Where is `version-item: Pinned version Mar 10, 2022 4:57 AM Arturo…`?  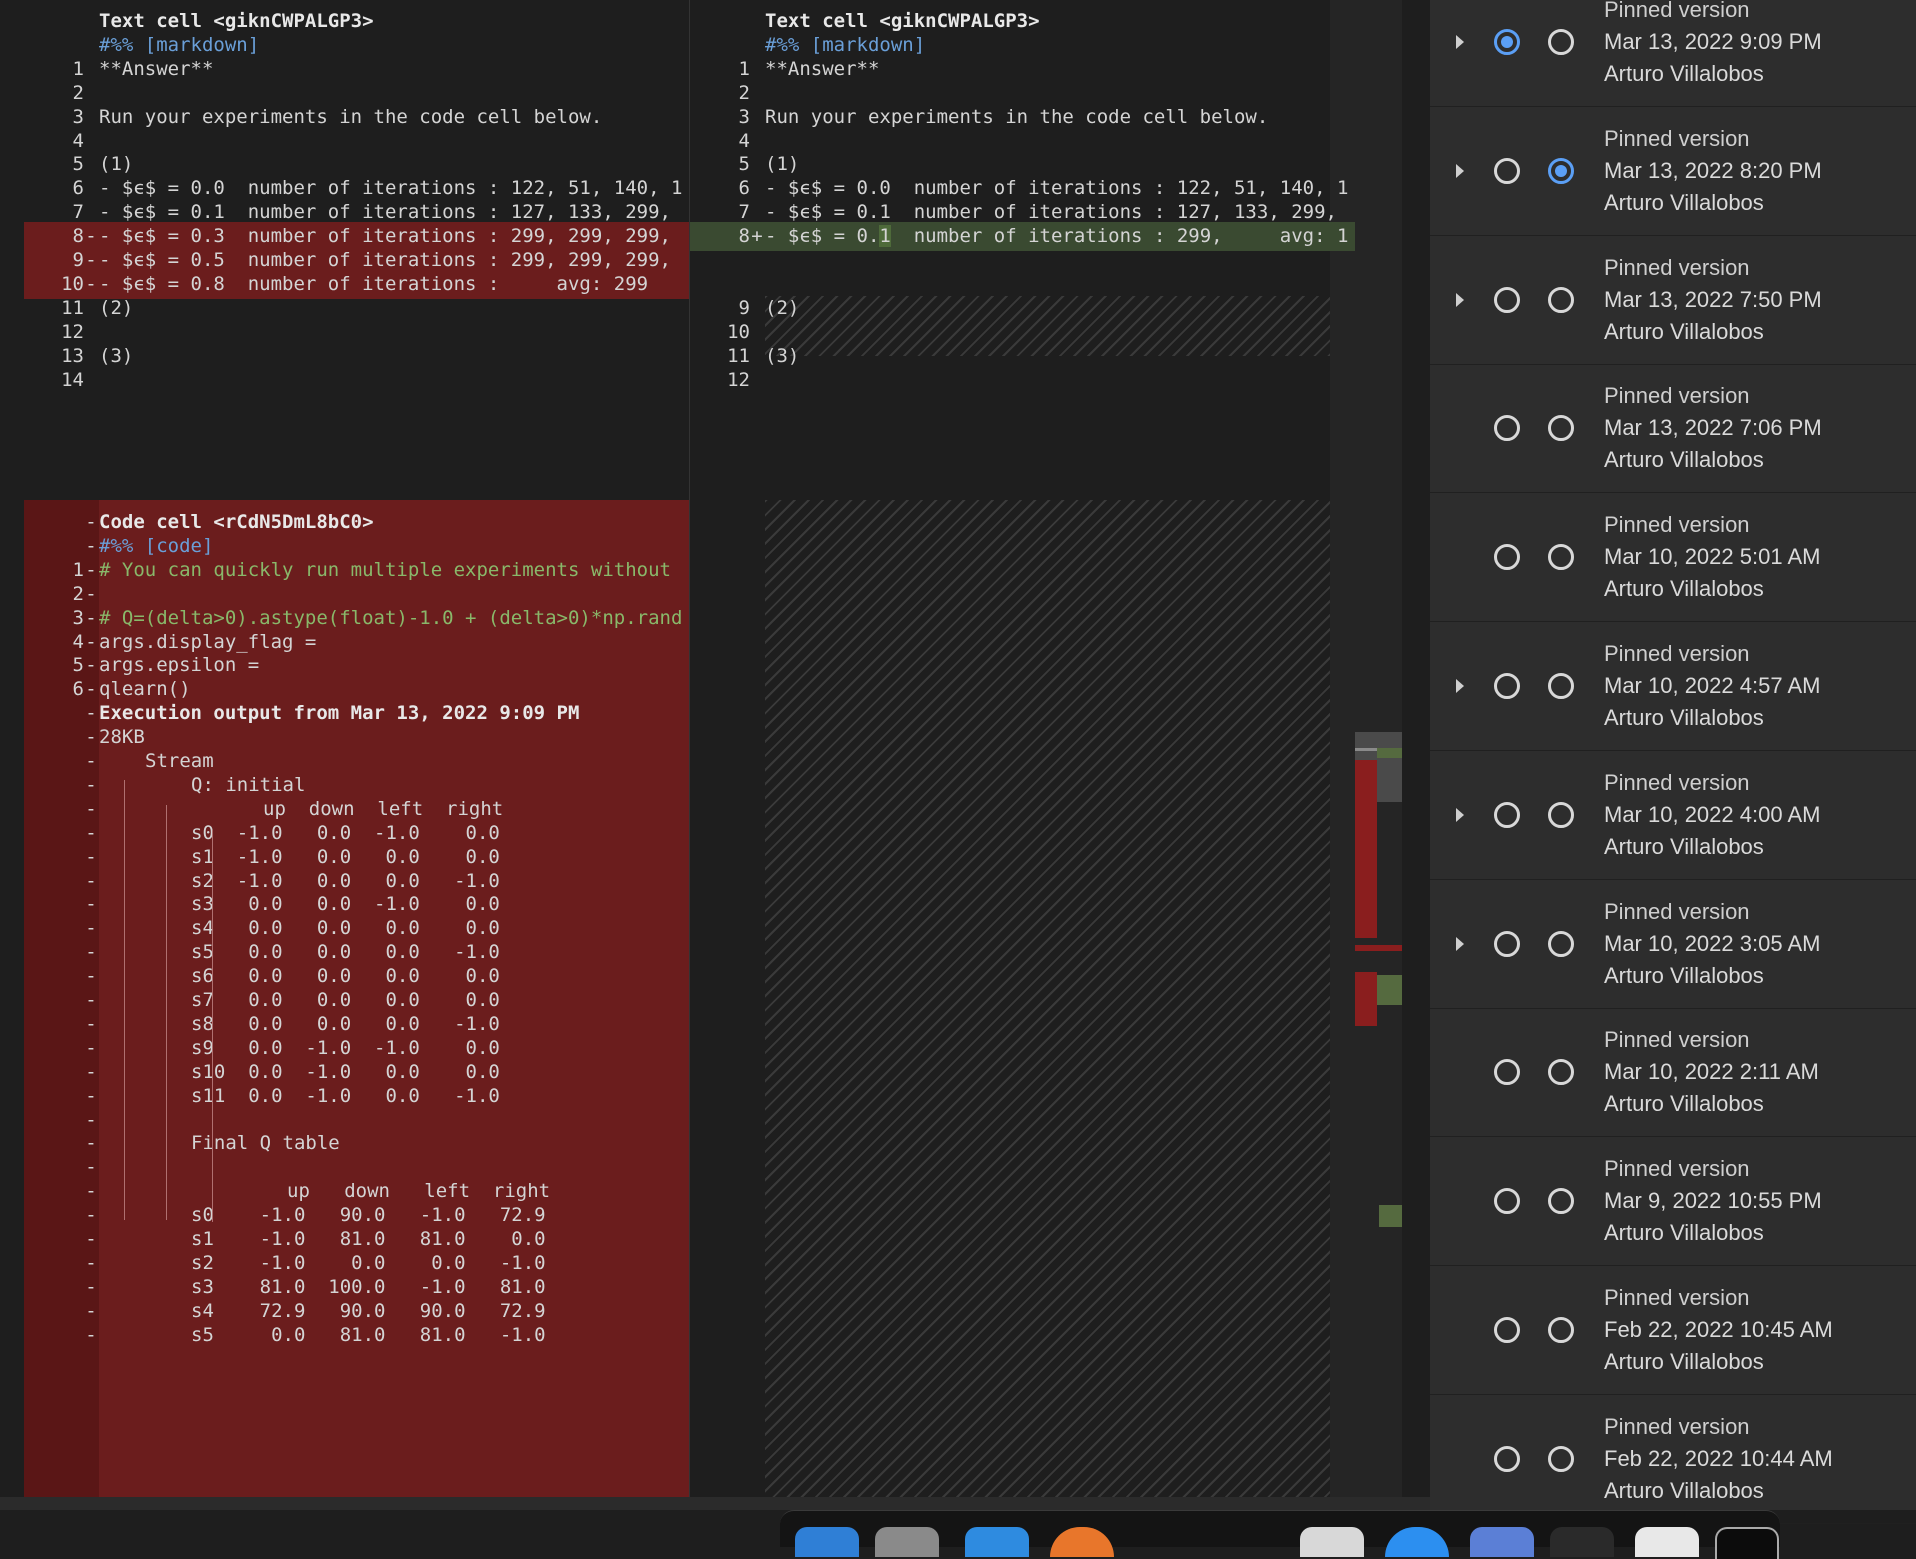 version-item: Pinned version Mar 10, 2022 4:57 AM Arturo… is located at coordinates (1673, 686).